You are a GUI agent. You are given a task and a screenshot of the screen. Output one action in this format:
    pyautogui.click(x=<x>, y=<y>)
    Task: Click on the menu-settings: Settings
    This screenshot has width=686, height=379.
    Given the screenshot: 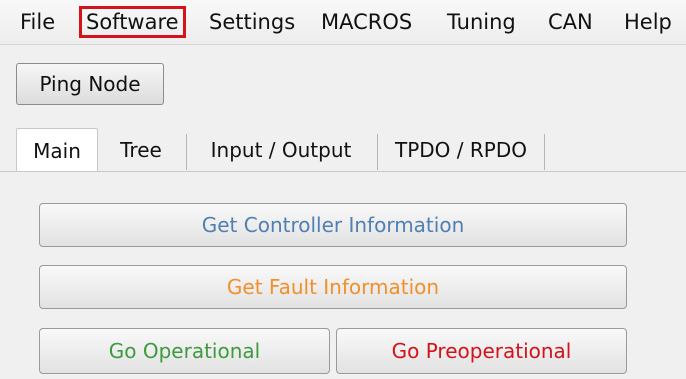 What is the action you would take?
    pyautogui.click(x=252, y=22)
    